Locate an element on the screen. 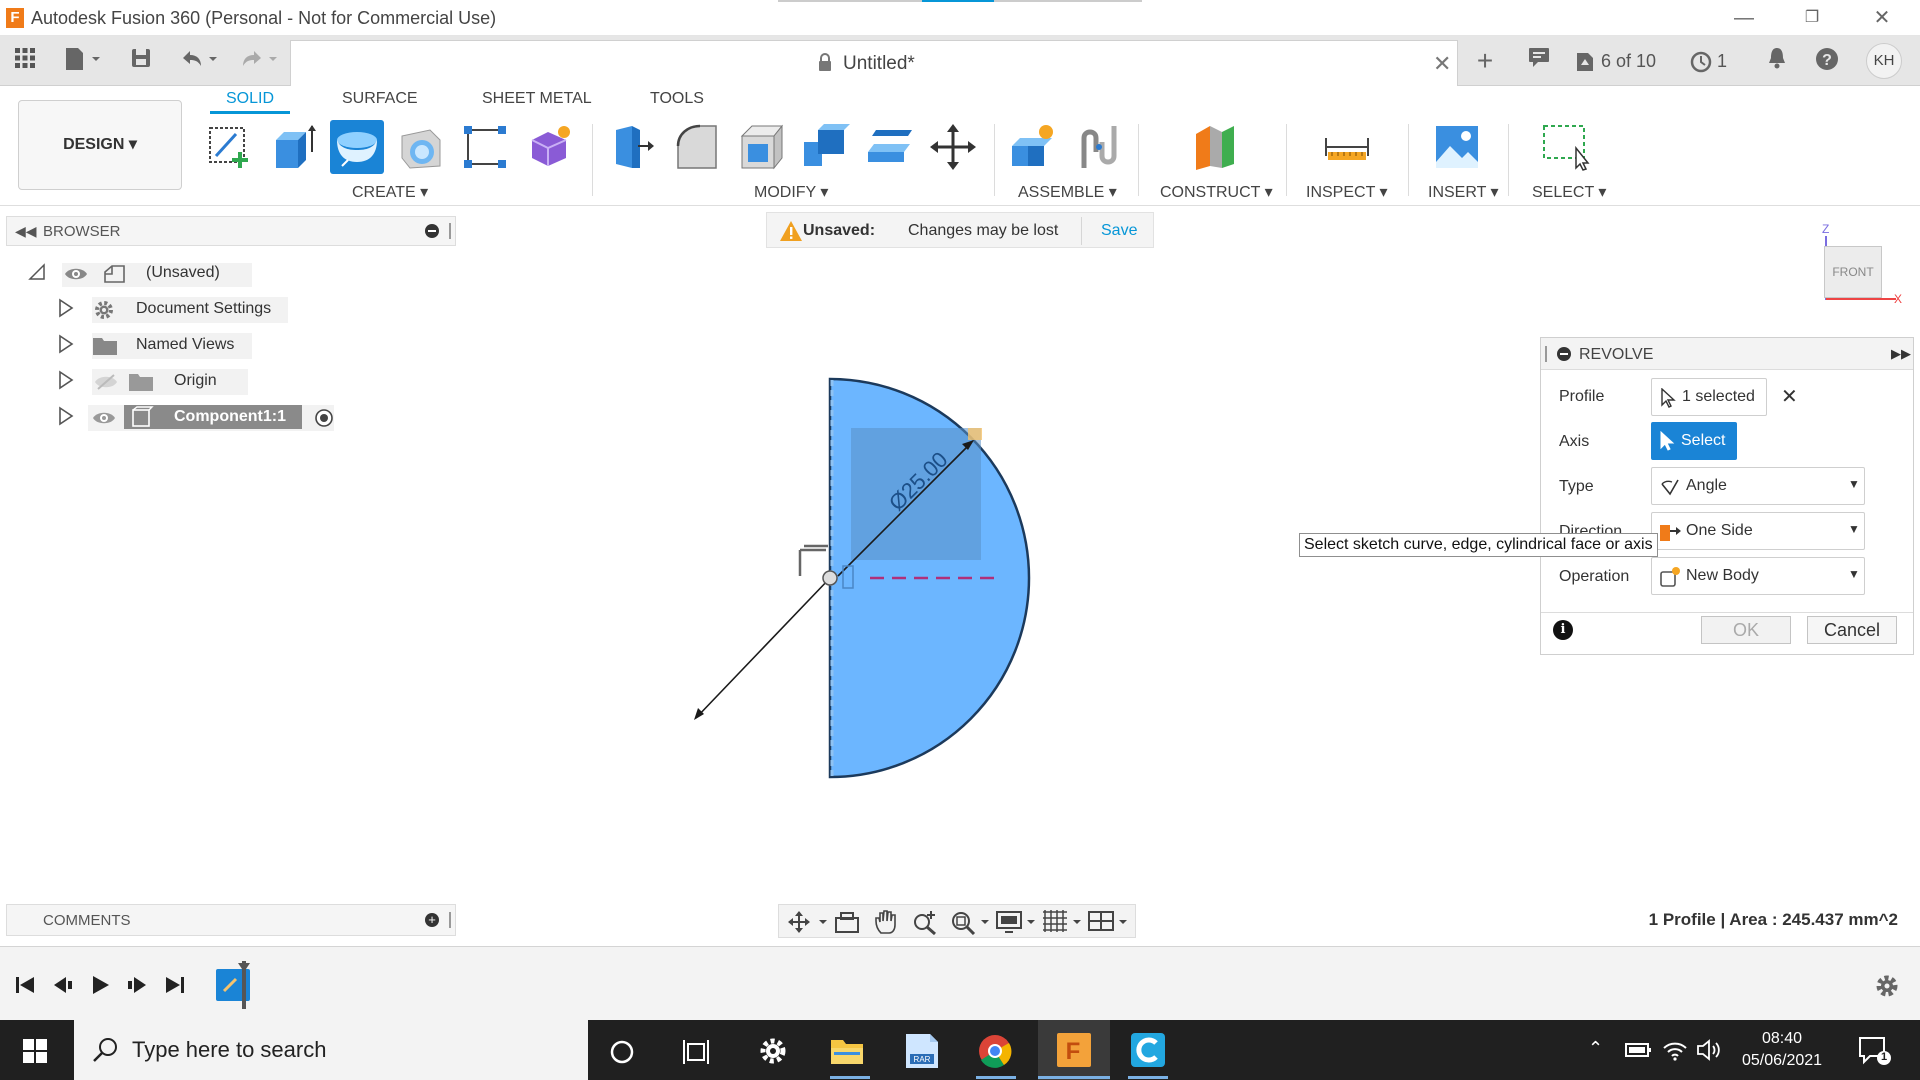  browser-item-document-settings: Document Settings is located at coordinates (155, 308).